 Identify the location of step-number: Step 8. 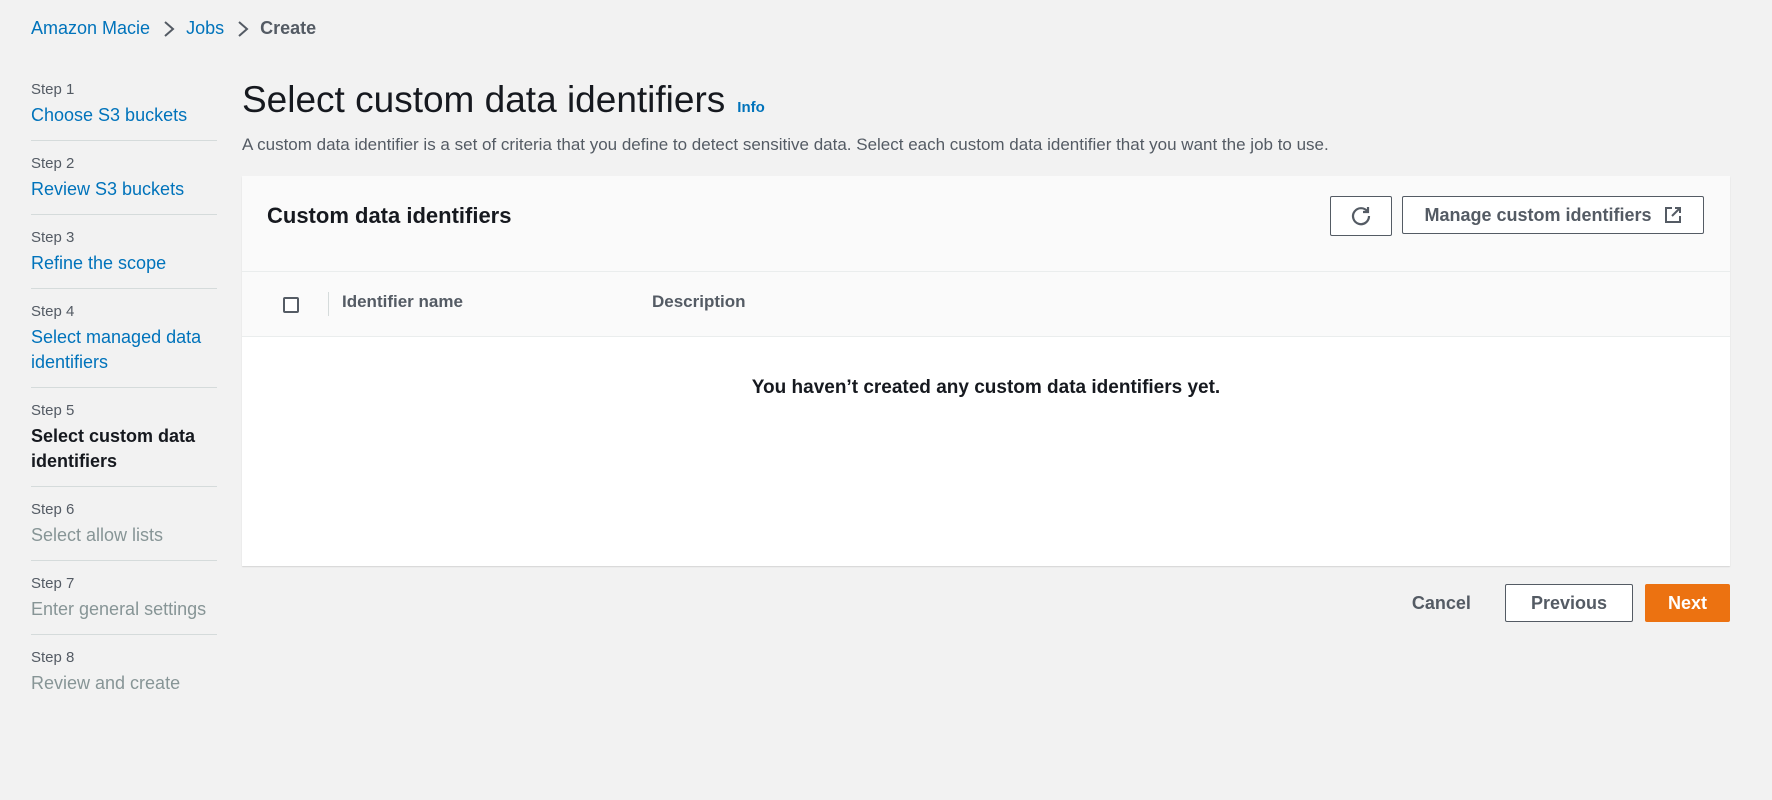
(53, 657).